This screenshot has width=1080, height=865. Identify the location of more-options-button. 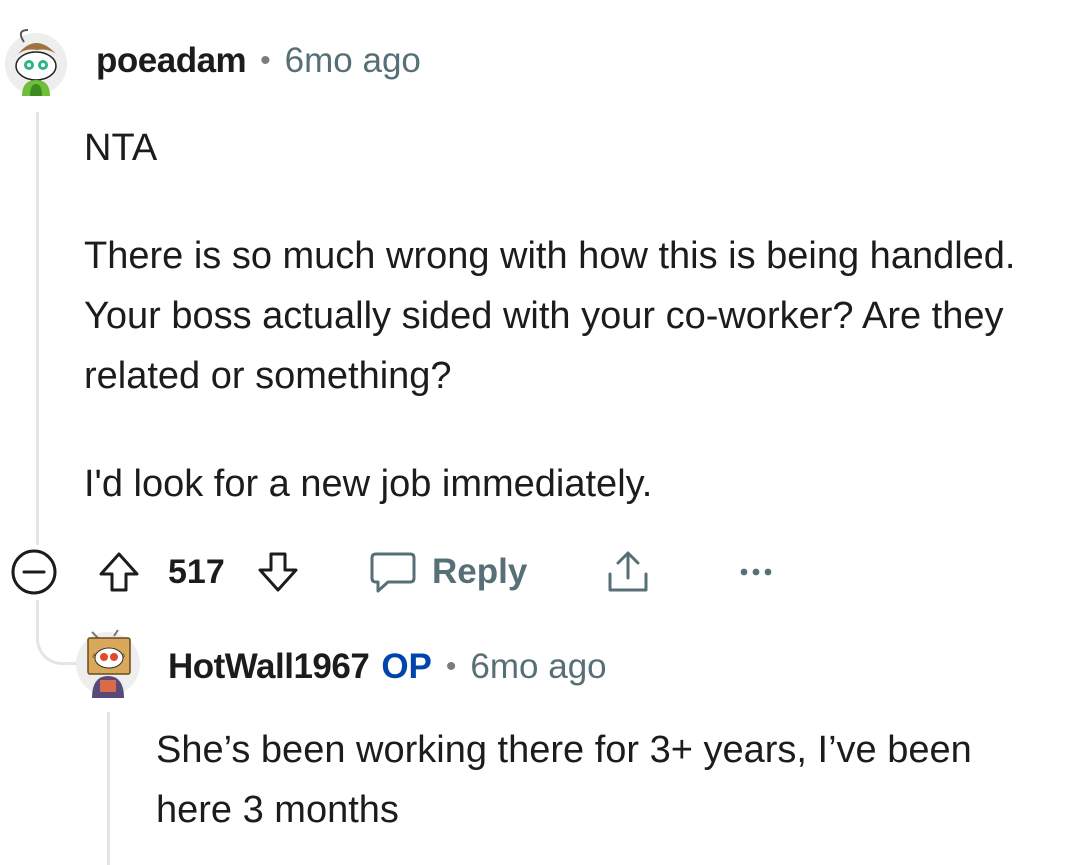
(756, 572).